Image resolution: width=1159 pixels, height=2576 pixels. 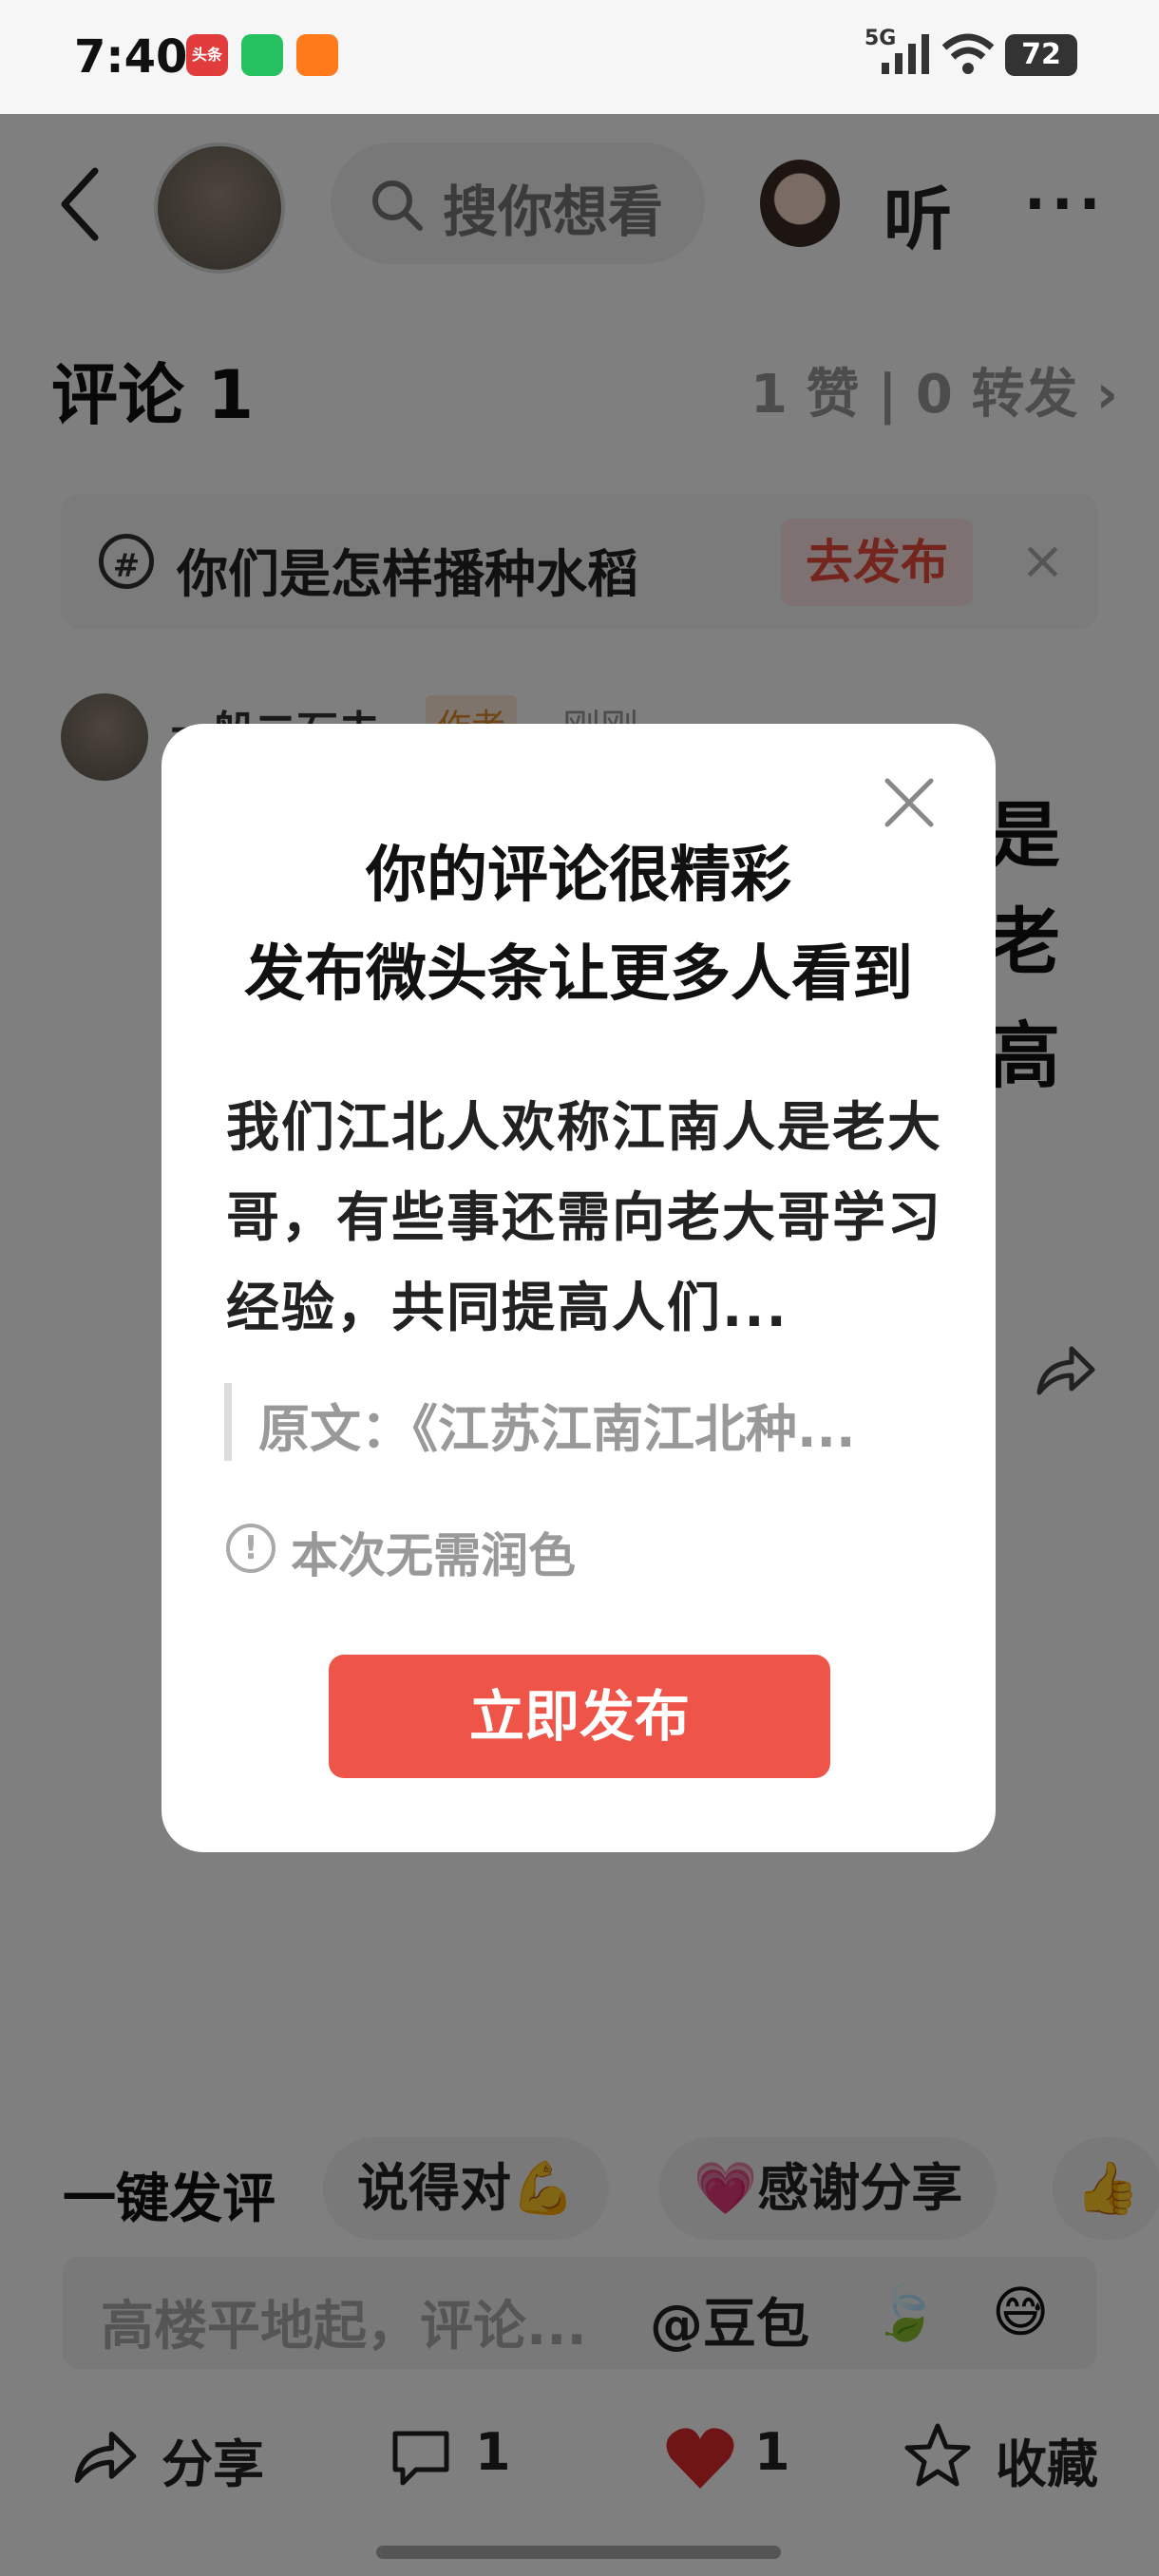 I want to click on publish-now-button: 立即发布, so click(x=579, y=1716).